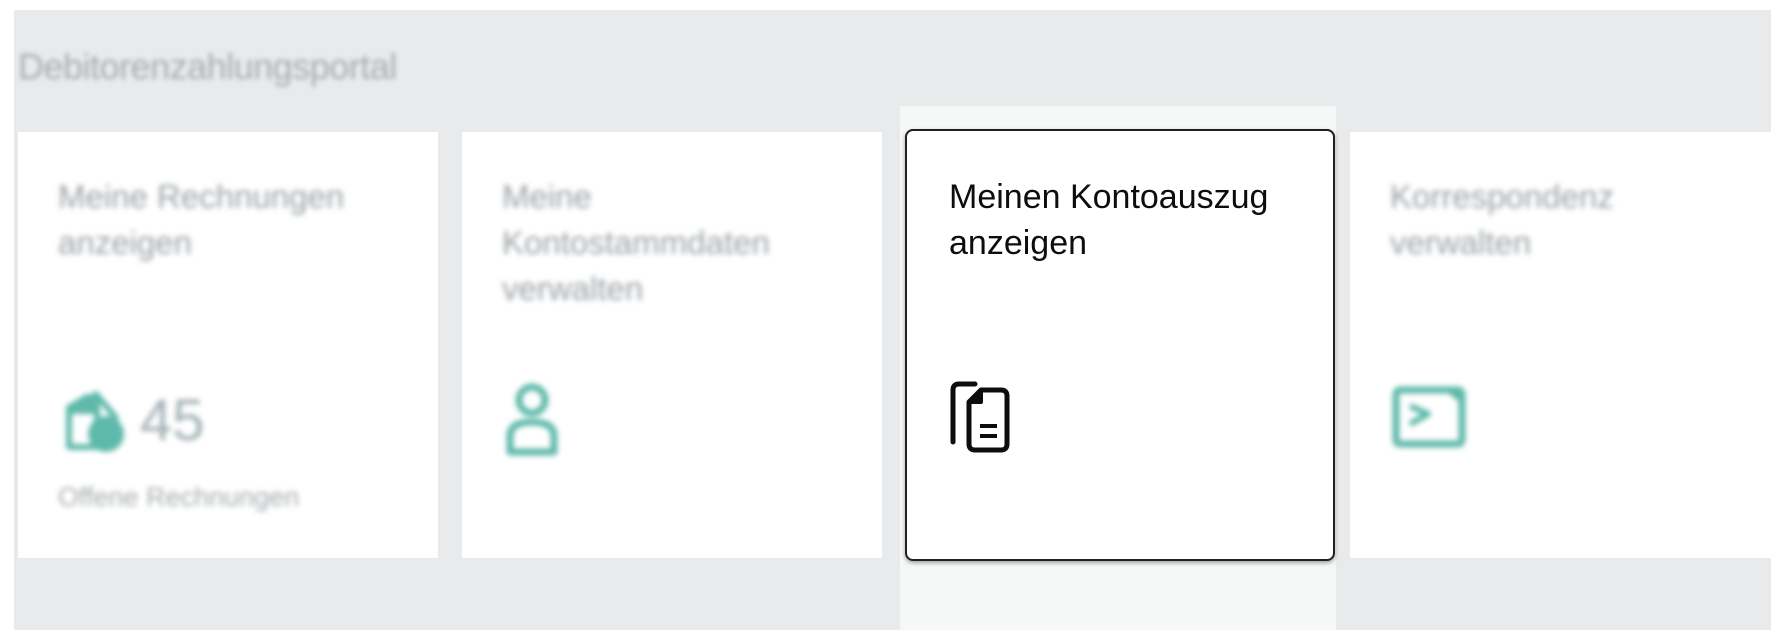 This screenshot has width=1771, height=630. I want to click on open-invoices-count: 45, so click(172, 420).